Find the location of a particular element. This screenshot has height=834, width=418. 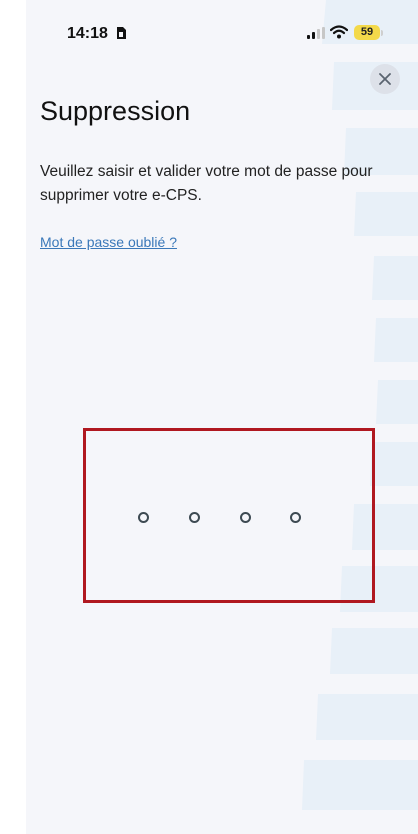

status-bar: 14:18 59 is located at coordinates (222, 32).